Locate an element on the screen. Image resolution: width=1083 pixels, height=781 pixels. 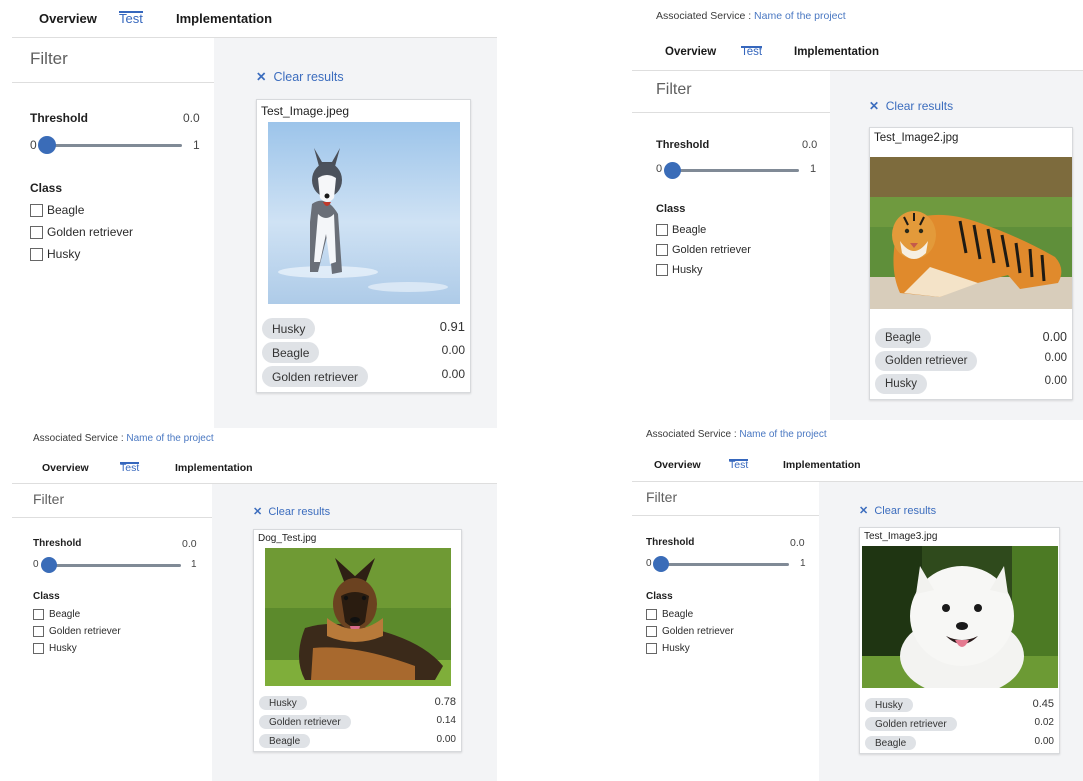
slider-max-label: 1 is located at coordinates (813, 169).